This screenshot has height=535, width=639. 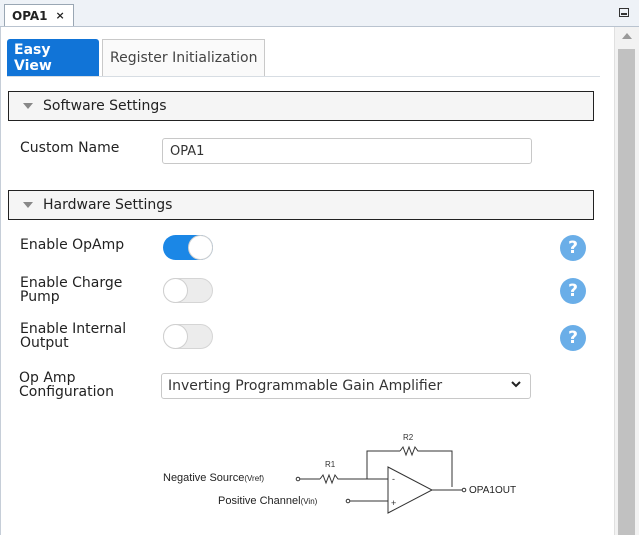 What do you see at coordinates (309, 501) in the screenshot?
I see `positive-channel-subscript: (Vin)` at bounding box center [309, 501].